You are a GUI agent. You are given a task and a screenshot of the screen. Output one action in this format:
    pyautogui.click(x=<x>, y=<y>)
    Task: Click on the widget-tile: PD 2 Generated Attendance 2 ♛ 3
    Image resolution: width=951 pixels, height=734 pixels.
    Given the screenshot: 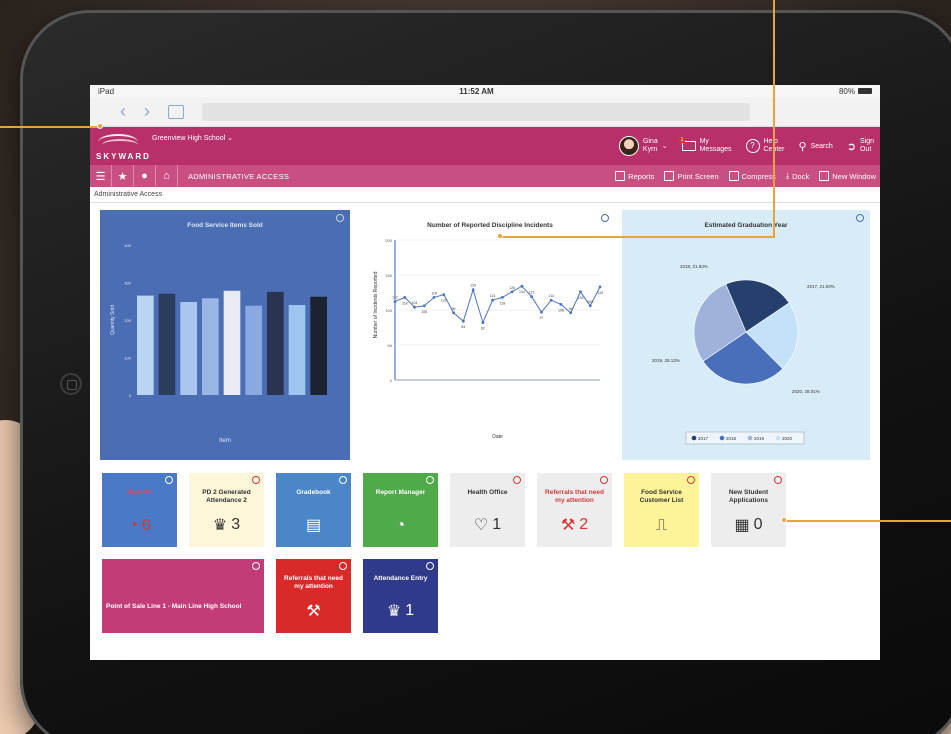 What is the action you would take?
    pyautogui.click(x=226, y=510)
    